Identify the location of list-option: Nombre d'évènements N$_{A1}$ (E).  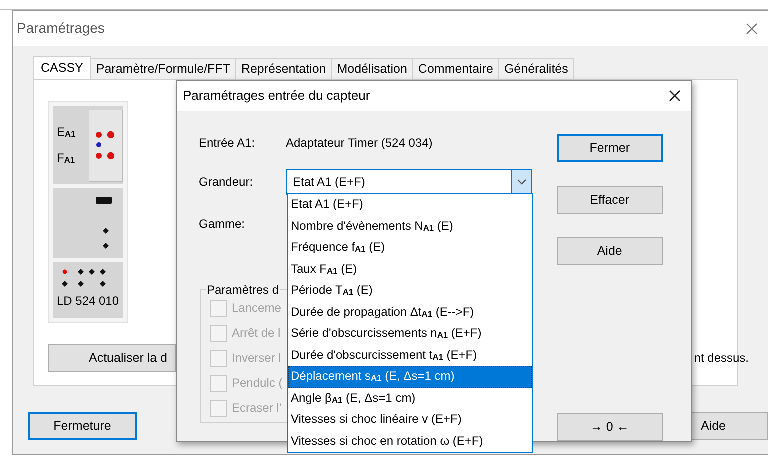
(410, 226).